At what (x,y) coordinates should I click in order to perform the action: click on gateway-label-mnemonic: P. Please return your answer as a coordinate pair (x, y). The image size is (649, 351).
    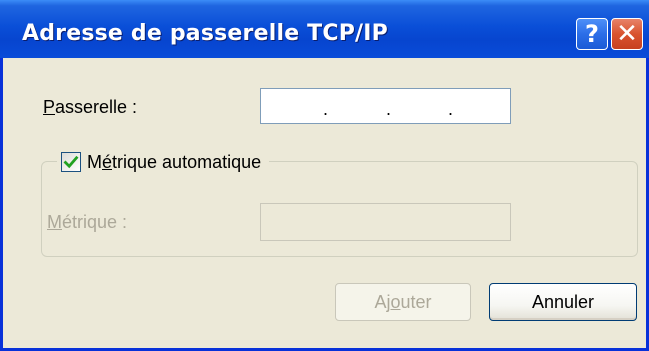
    Looking at the image, I should click on (49, 107).